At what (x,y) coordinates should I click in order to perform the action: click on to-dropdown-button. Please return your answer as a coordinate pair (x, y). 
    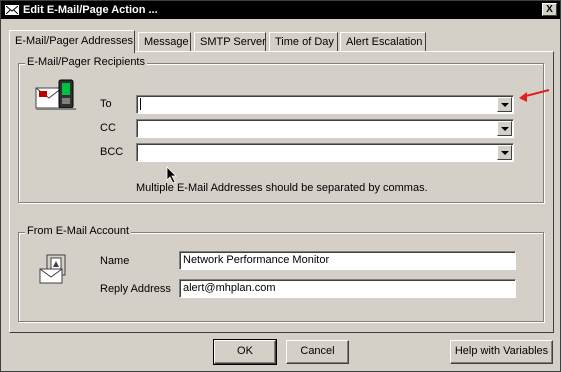
    Looking at the image, I should click on (504, 104).